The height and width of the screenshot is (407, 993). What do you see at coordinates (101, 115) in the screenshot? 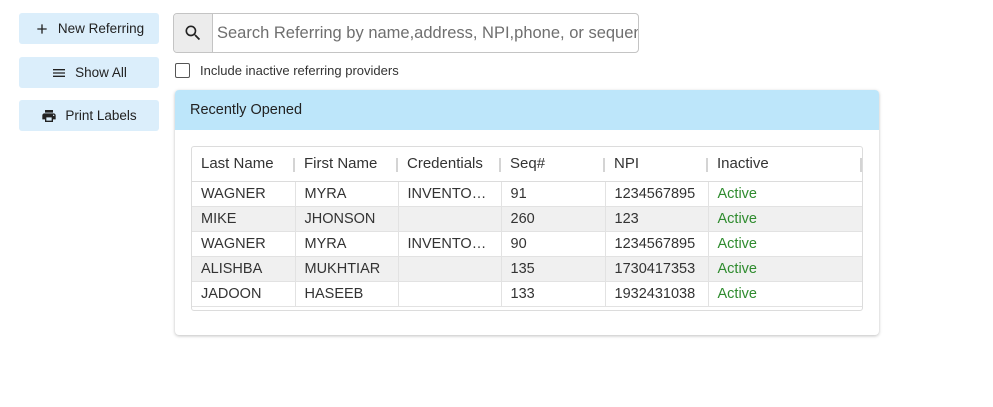
I see `print-labels-label: Print Labels` at bounding box center [101, 115].